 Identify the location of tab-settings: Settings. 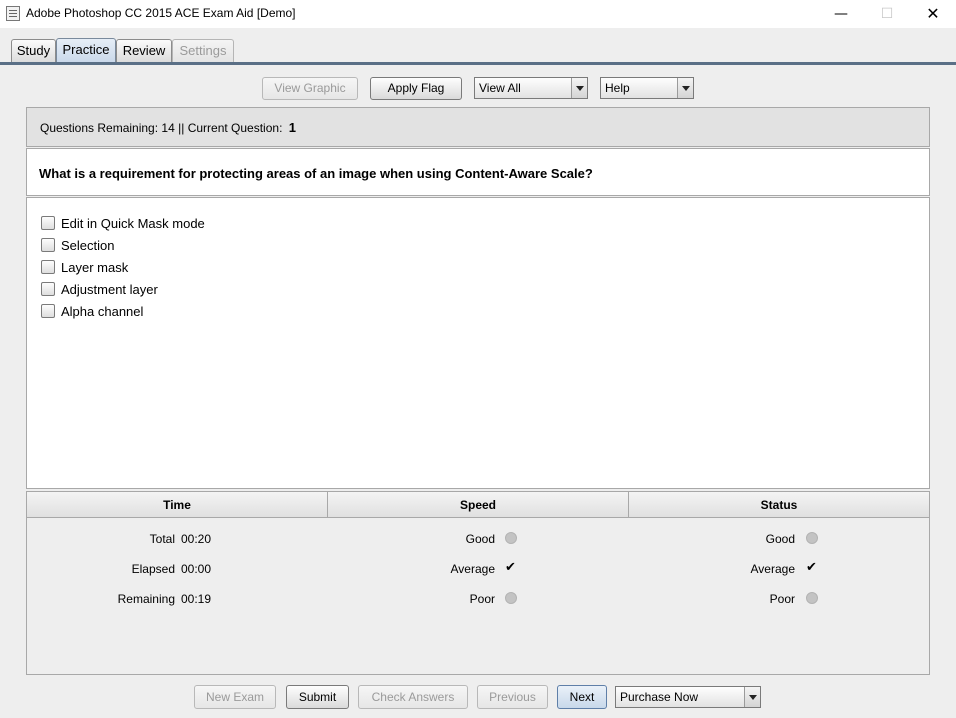
(203, 50).